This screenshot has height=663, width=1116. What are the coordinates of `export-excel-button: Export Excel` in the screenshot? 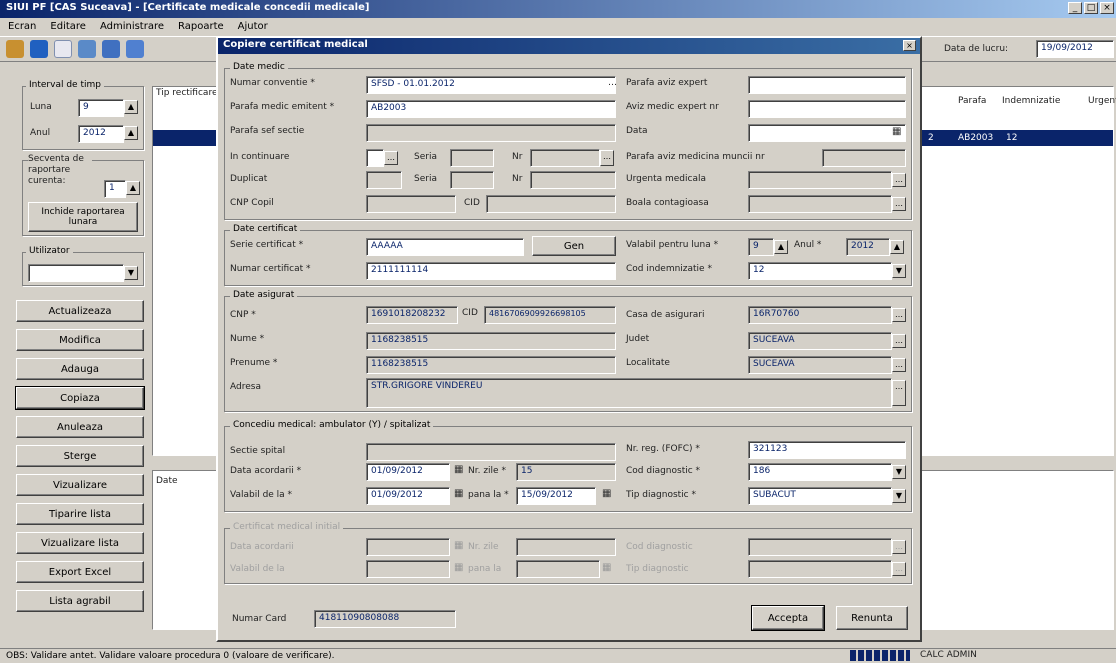 It's located at (80, 572).